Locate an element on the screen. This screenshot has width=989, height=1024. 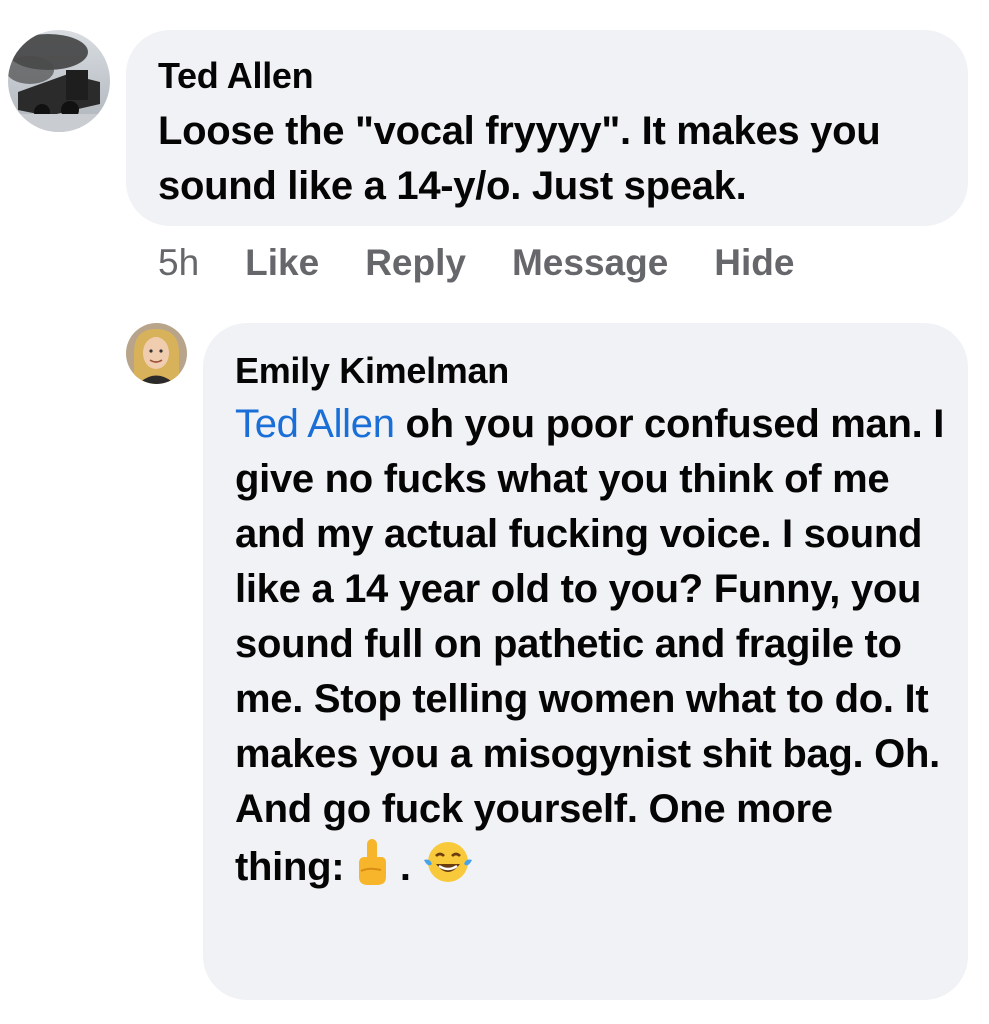
reply-button: Reply is located at coordinates (415, 263).